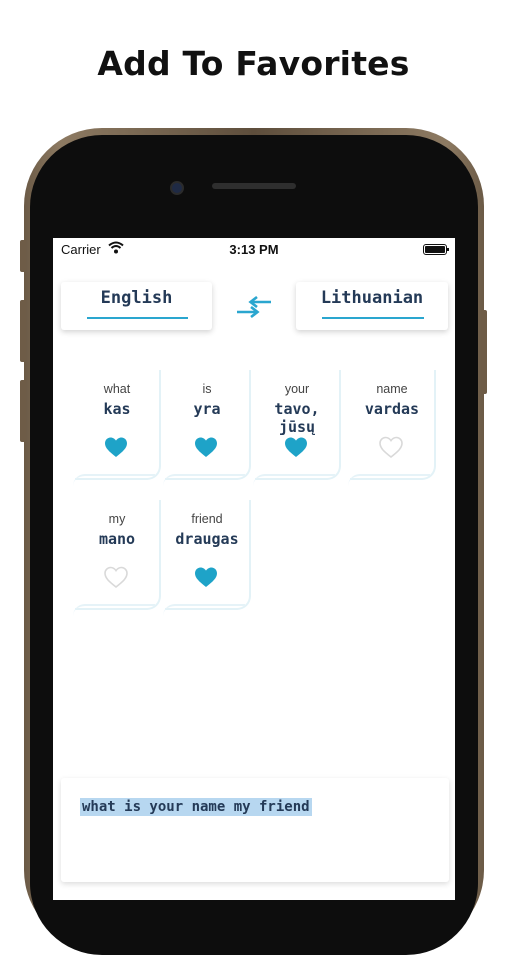 The height and width of the screenshot is (955, 507). What do you see at coordinates (254, 186) in the screenshot?
I see `earpiece-speaker` at bounding box center [254, 186].